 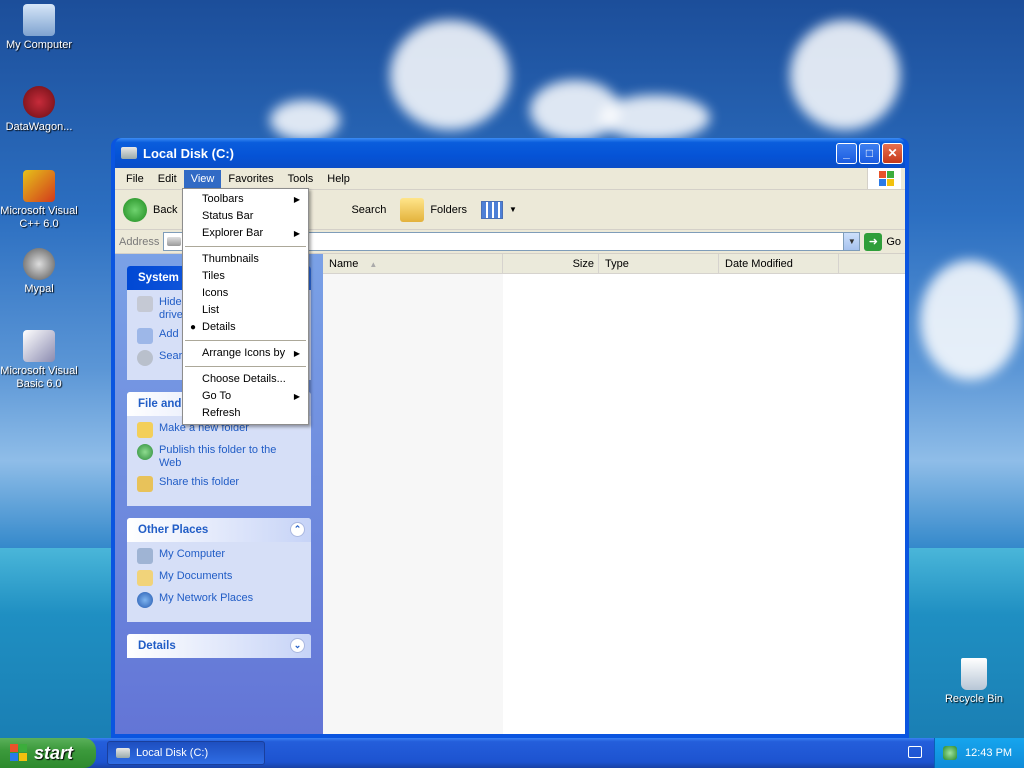 What do you see at coordinates (173, 530) in the screenshot?
I see `other-places-title: Other Places` at bounding box center [173, 530].